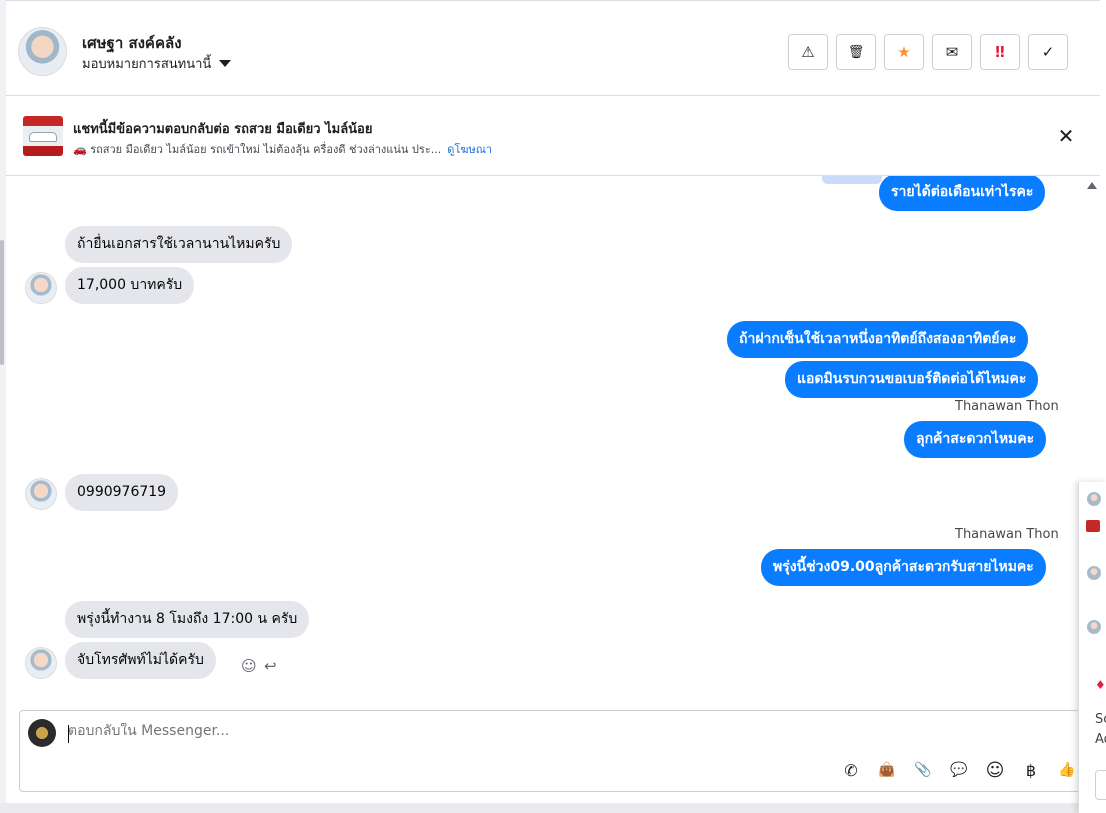  I want to click on message-bubble: ลุกค้าสะดวกไหมคะ, so click(975, 439).